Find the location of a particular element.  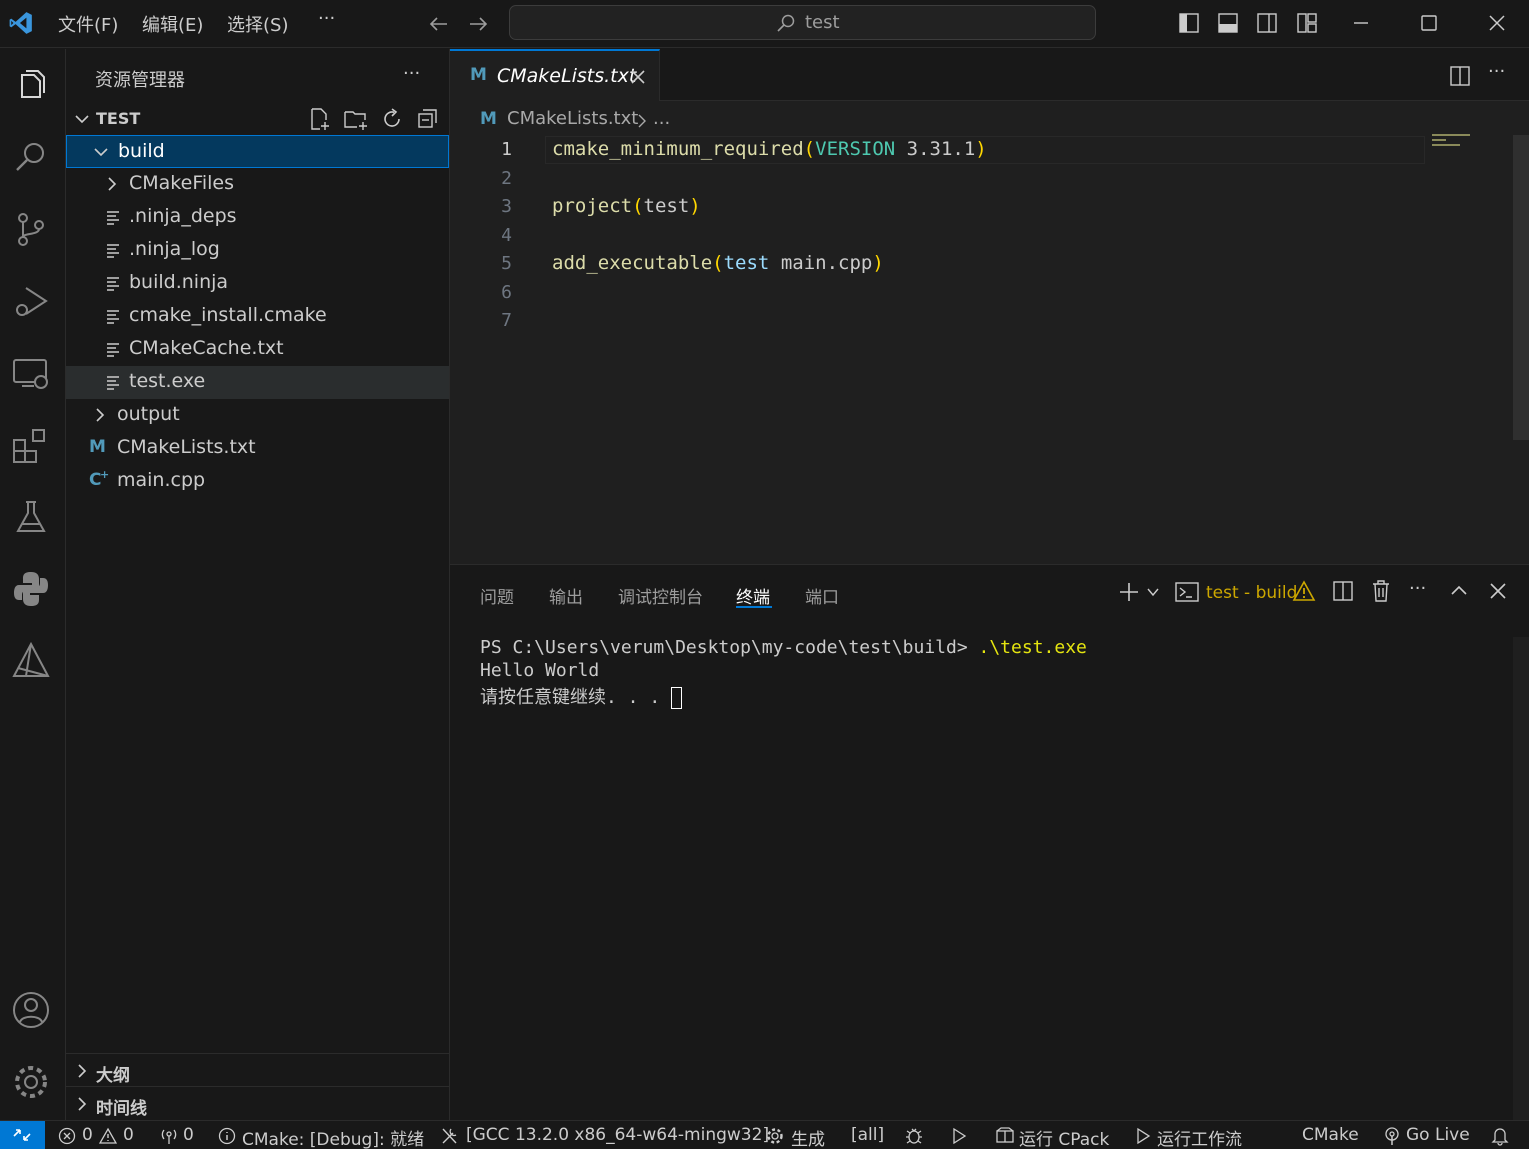

tab-cmakelists: M CMakeLists.txt is located at coordinates (555, 75).